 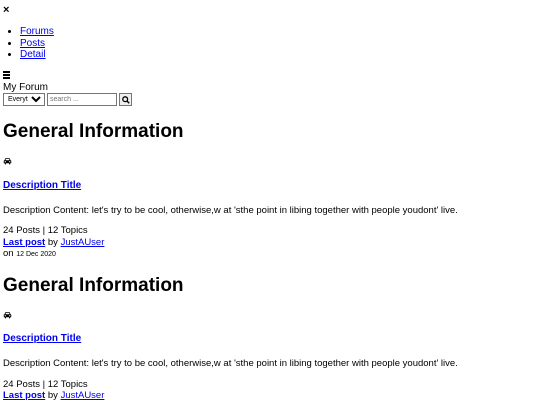 What do you see at coordinates (6, 10) in the screenshot?
I see `close-icon: ×` at bounding box center [6, 10].